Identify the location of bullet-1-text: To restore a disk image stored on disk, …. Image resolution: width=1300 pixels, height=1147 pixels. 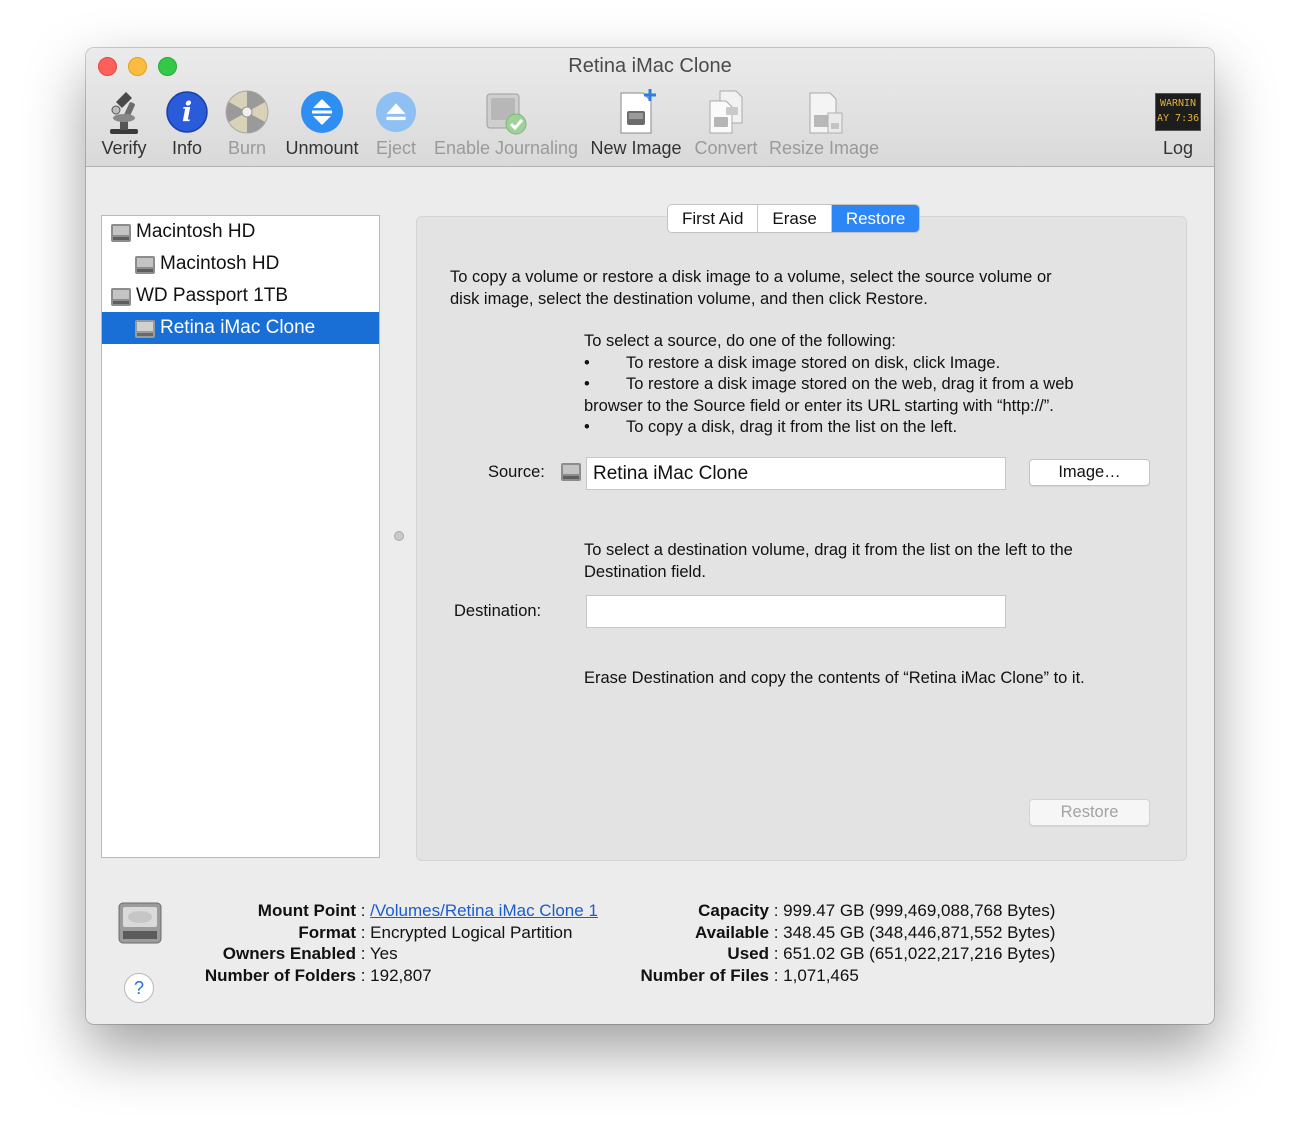
(813, 362).